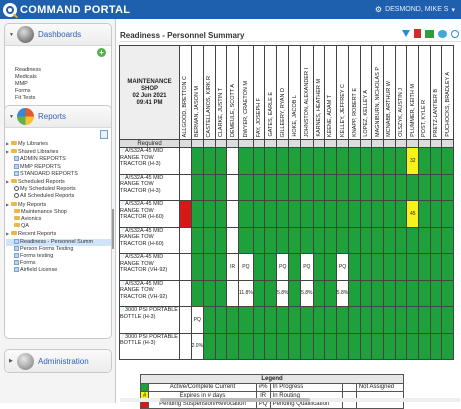  Describe the element at coordinates (58, 256) in the screenshot. I see `report-tree-item: Forms testing` at that location.